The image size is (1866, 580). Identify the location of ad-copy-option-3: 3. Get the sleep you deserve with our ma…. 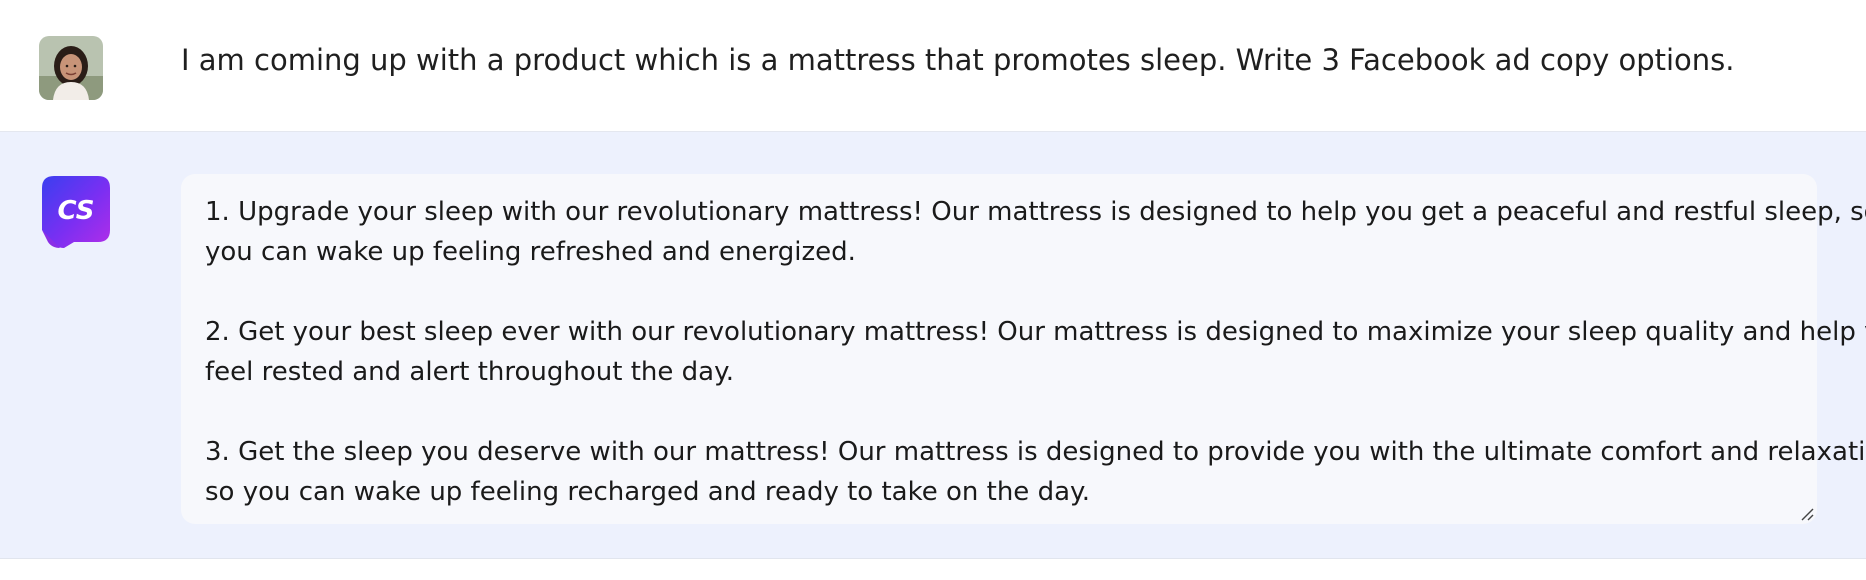
(1035, 472).